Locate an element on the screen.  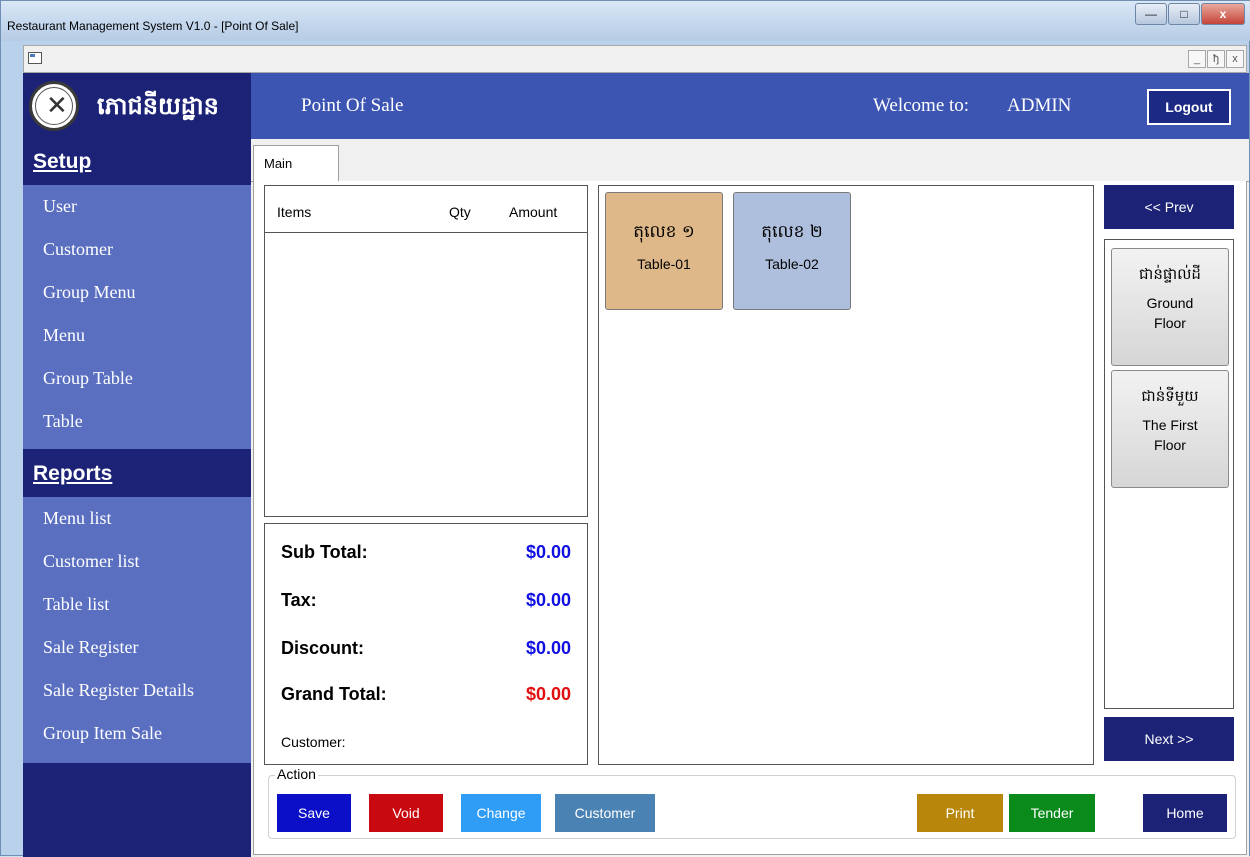
table-label: Table-01 is located at coordinates (664, 264).